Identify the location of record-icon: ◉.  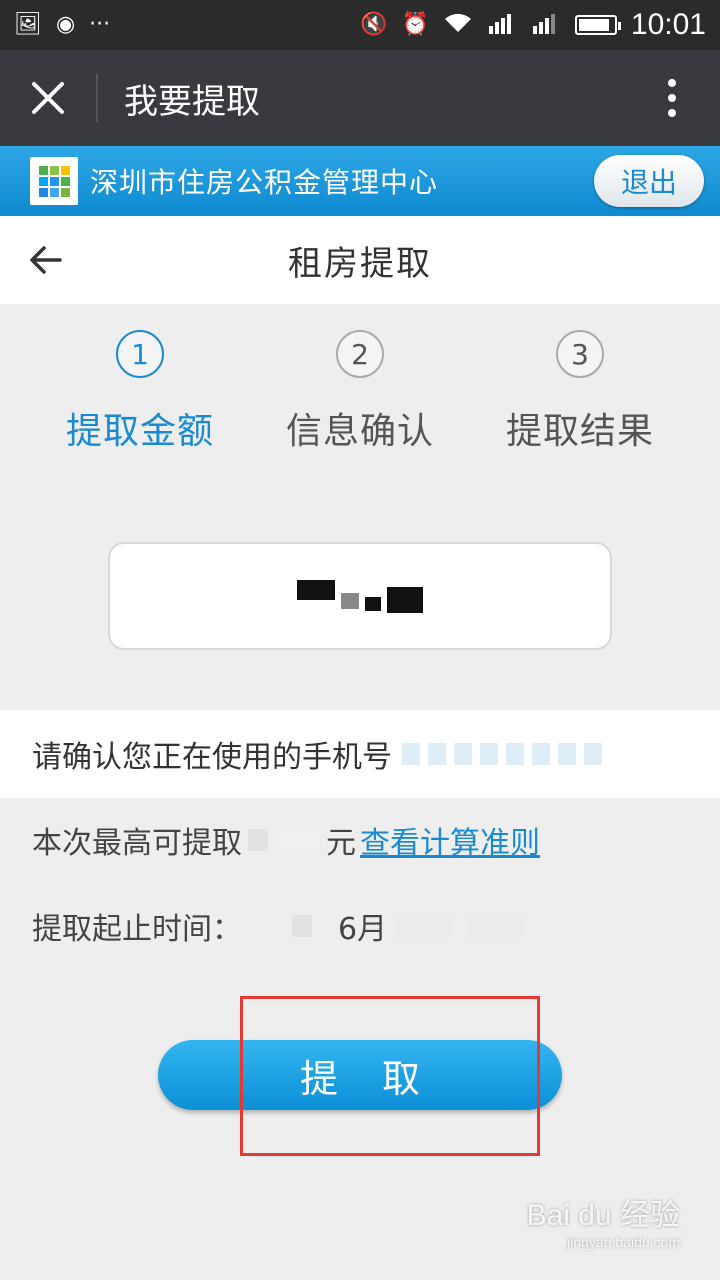
(65, 24).